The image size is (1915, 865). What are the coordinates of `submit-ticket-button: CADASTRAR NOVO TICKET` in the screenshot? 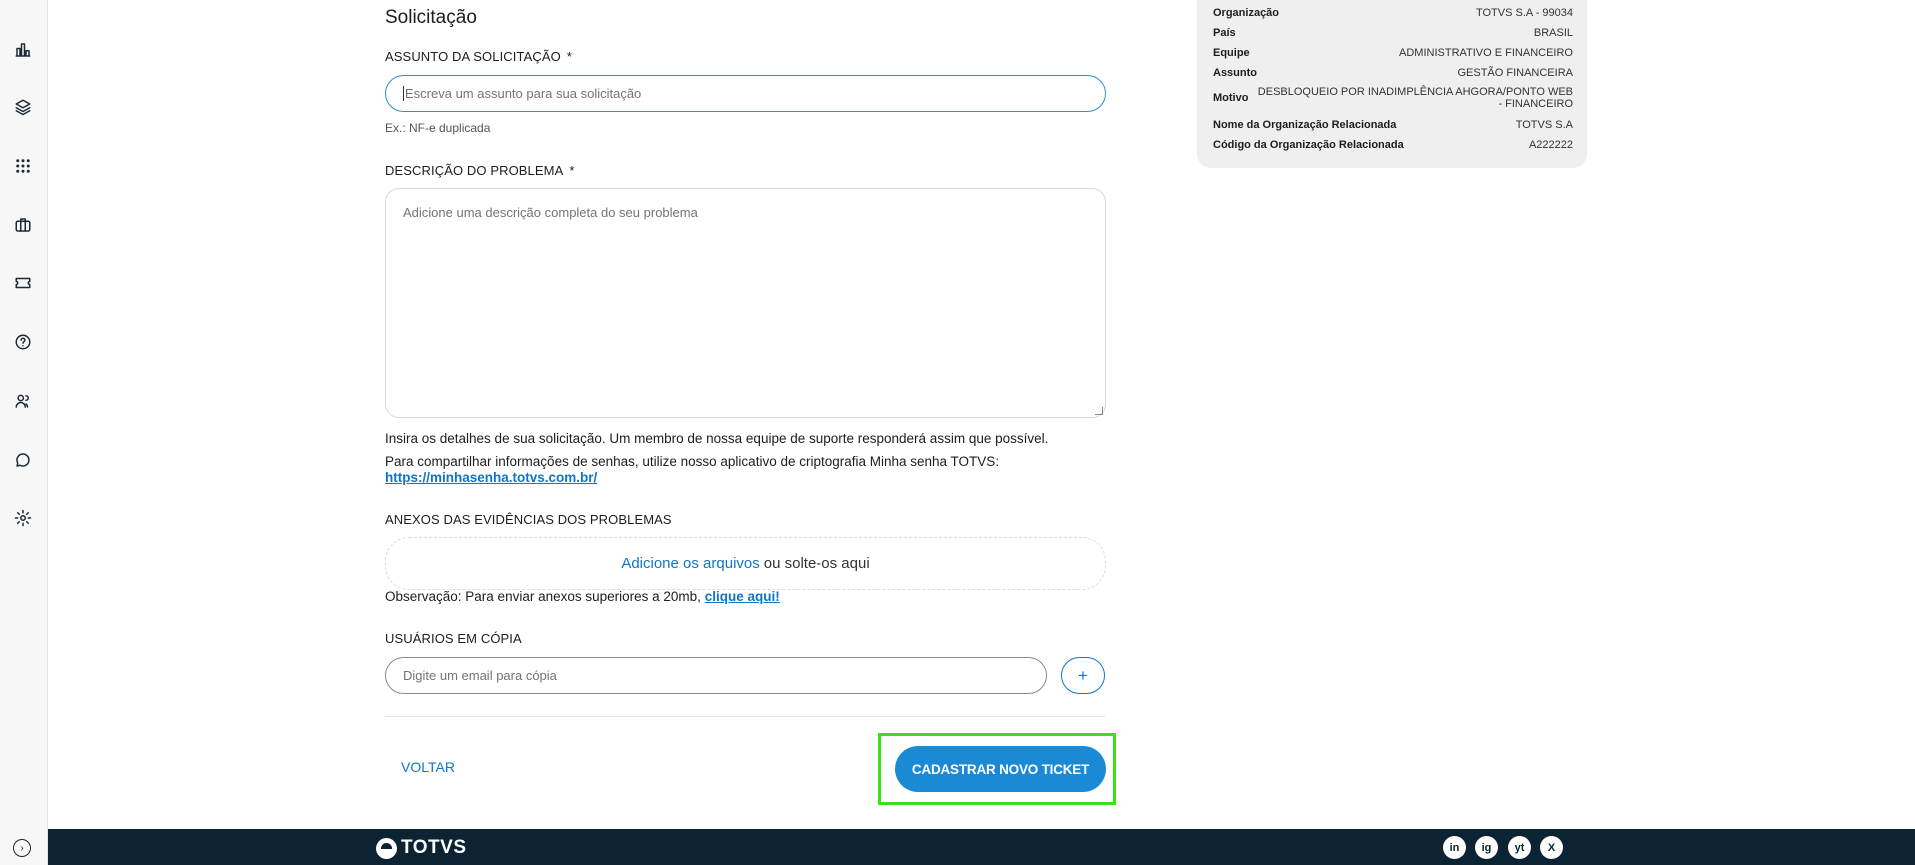 It's located at (1000, 769).